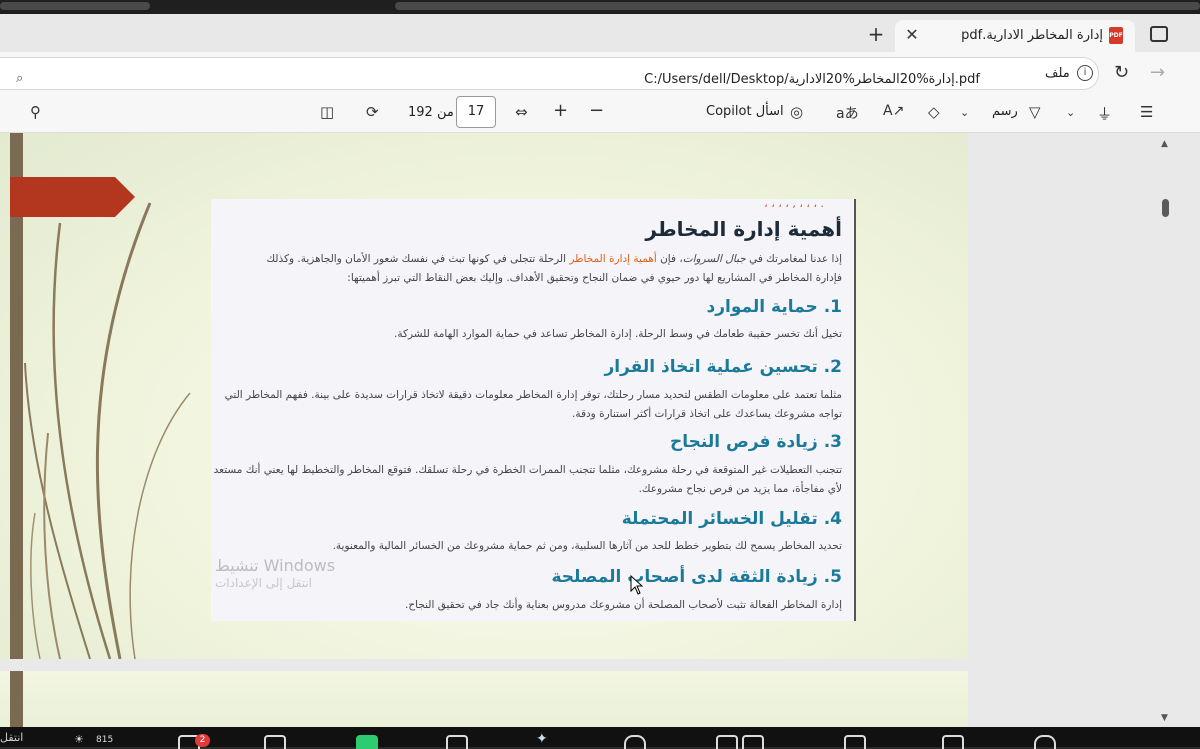 Image resolution: width=1200 pixels, height=749 pixels. Describe the element at coordinates (876, 34) in the screenshot. I see `new-tab-button: +` at that location.